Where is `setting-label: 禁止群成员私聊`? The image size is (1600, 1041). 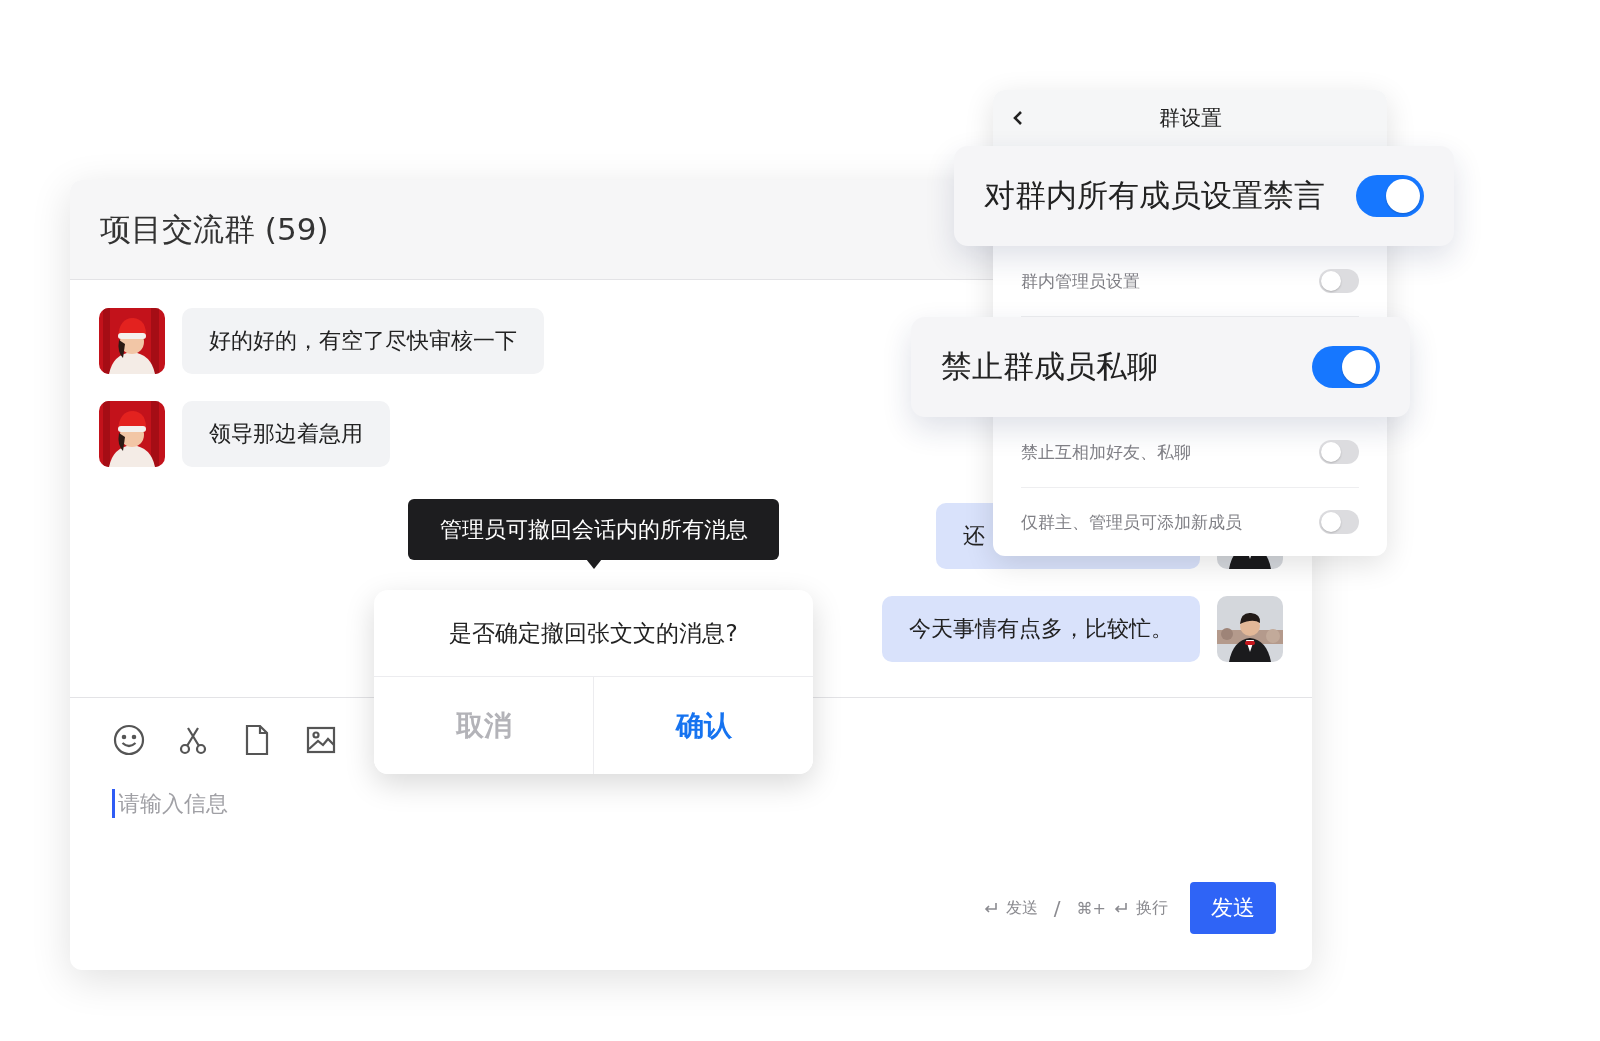
setting-label: 禁止群成员私聊 is located at coordinates (1049, 366).